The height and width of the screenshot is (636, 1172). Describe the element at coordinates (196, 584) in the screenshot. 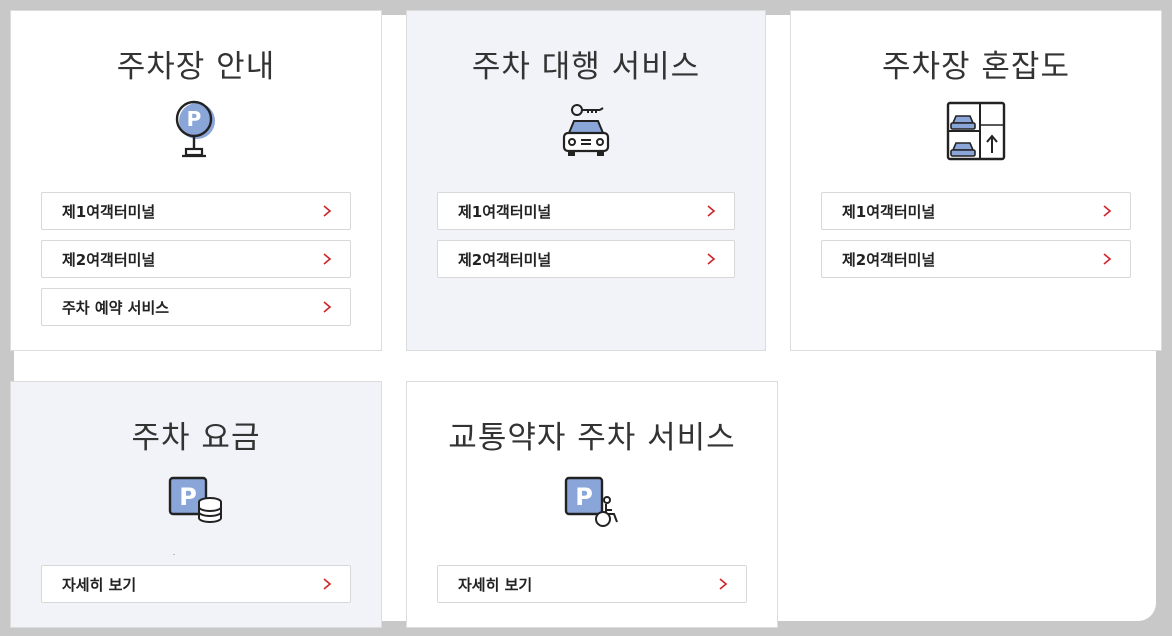

I see `link-fee-details: 자세히 보기` at that location.